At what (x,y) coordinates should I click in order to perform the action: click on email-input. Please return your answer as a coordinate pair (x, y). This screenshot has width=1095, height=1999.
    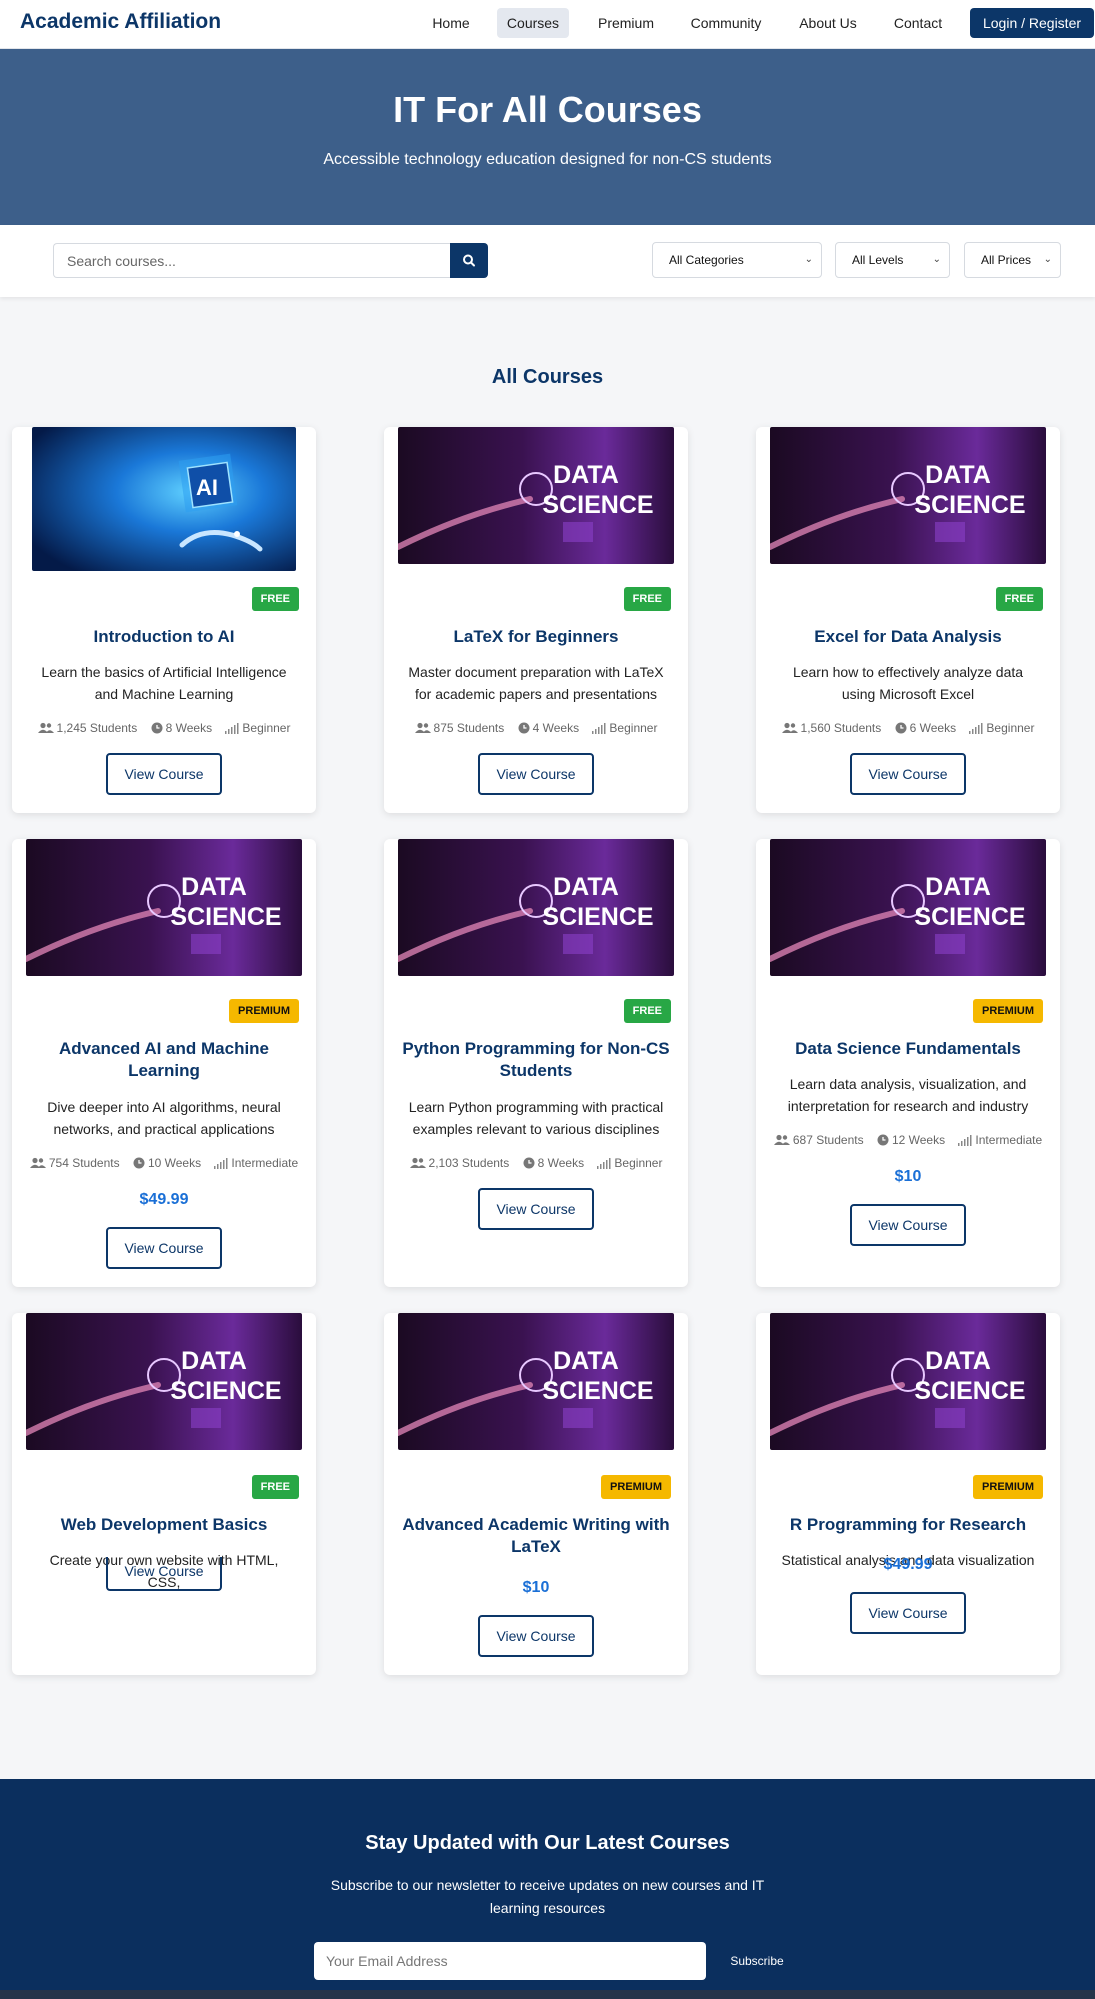
    Looking at the image, I should click on (510, 1961).